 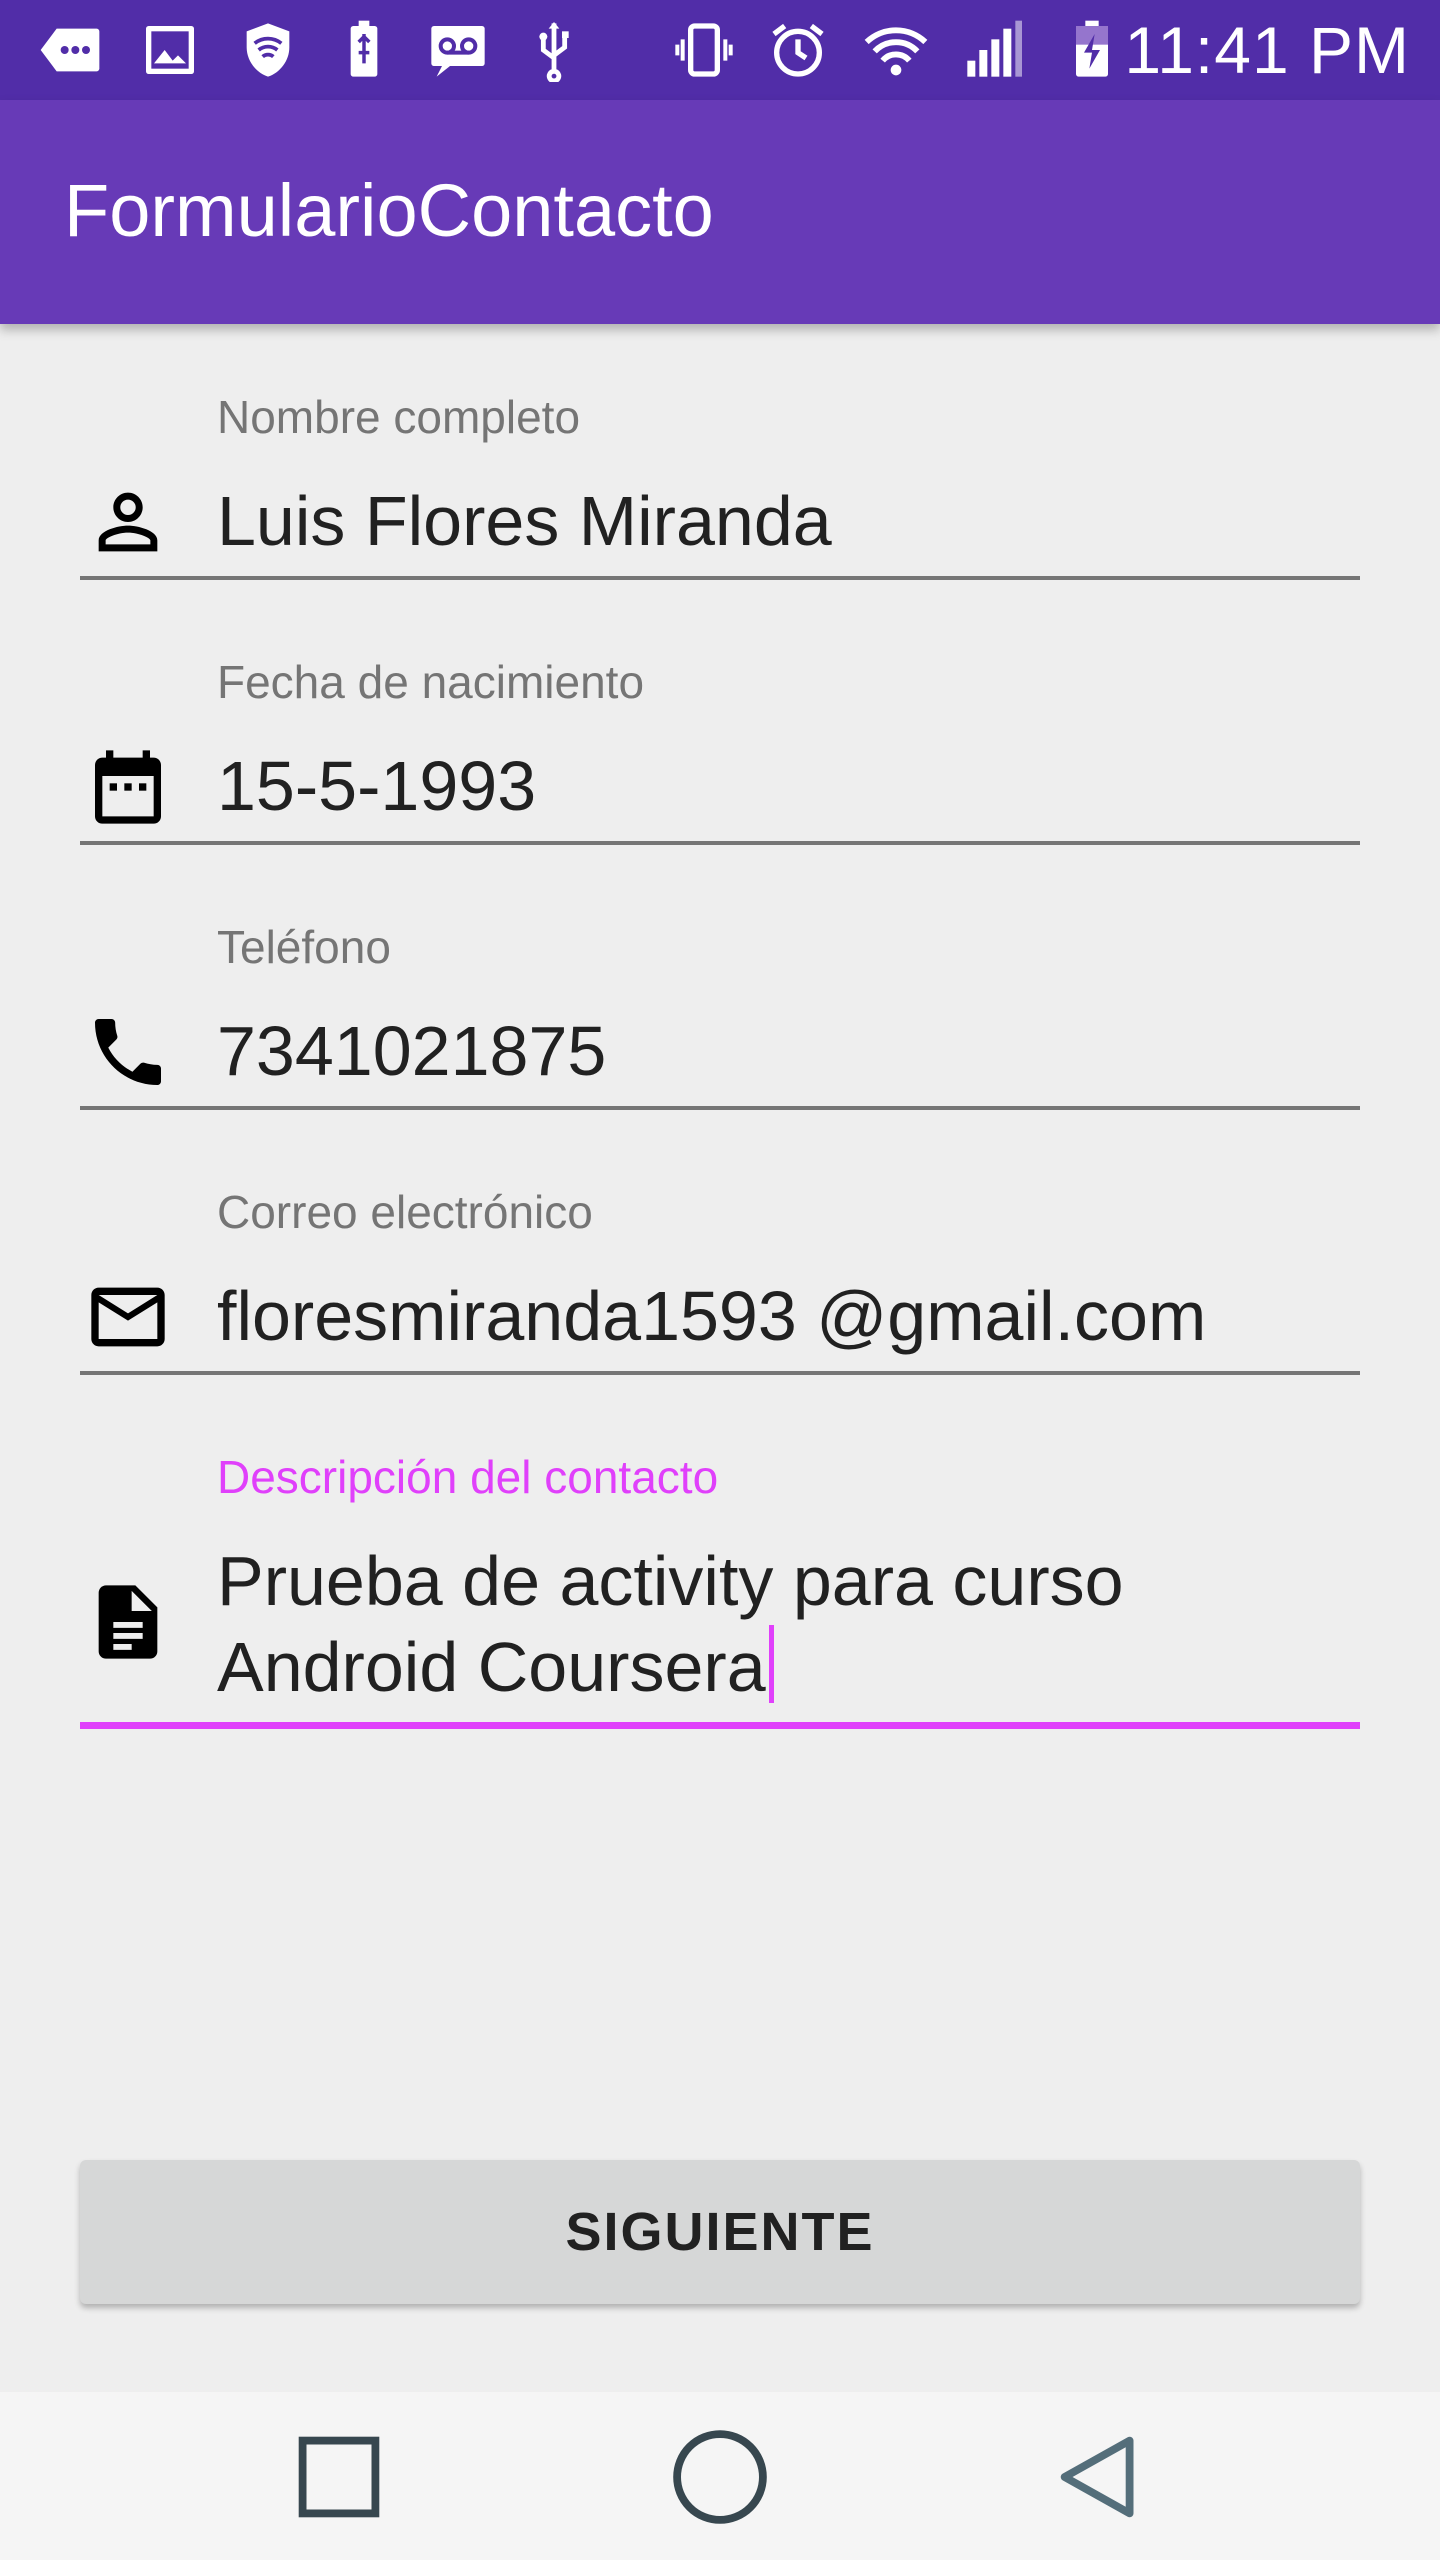 I want to click on vibrate-icon, so click(x=704, y=50).